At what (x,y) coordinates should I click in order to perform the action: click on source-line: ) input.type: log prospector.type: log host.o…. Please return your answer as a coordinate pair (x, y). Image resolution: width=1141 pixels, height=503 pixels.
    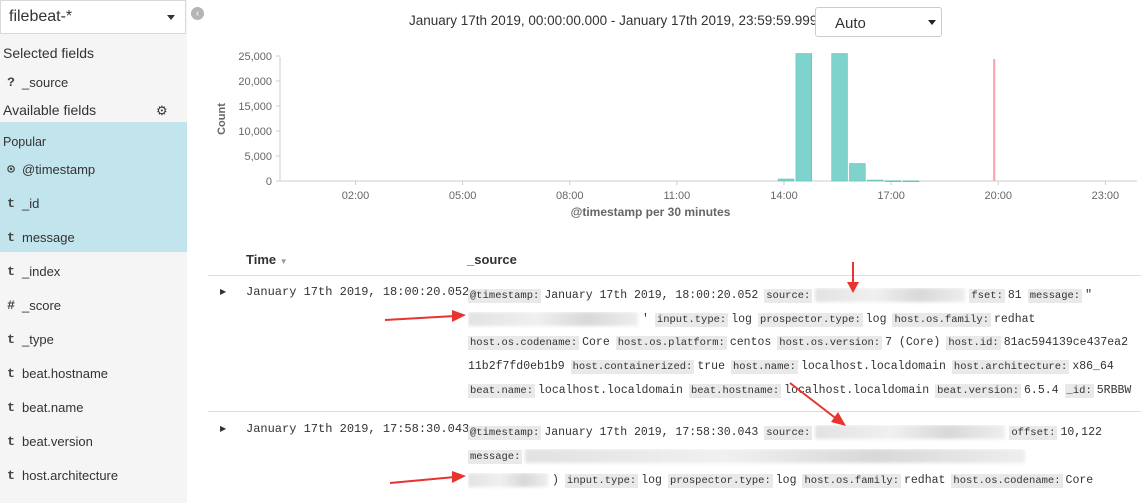
    Looking at the image, I should click on (804, 482).